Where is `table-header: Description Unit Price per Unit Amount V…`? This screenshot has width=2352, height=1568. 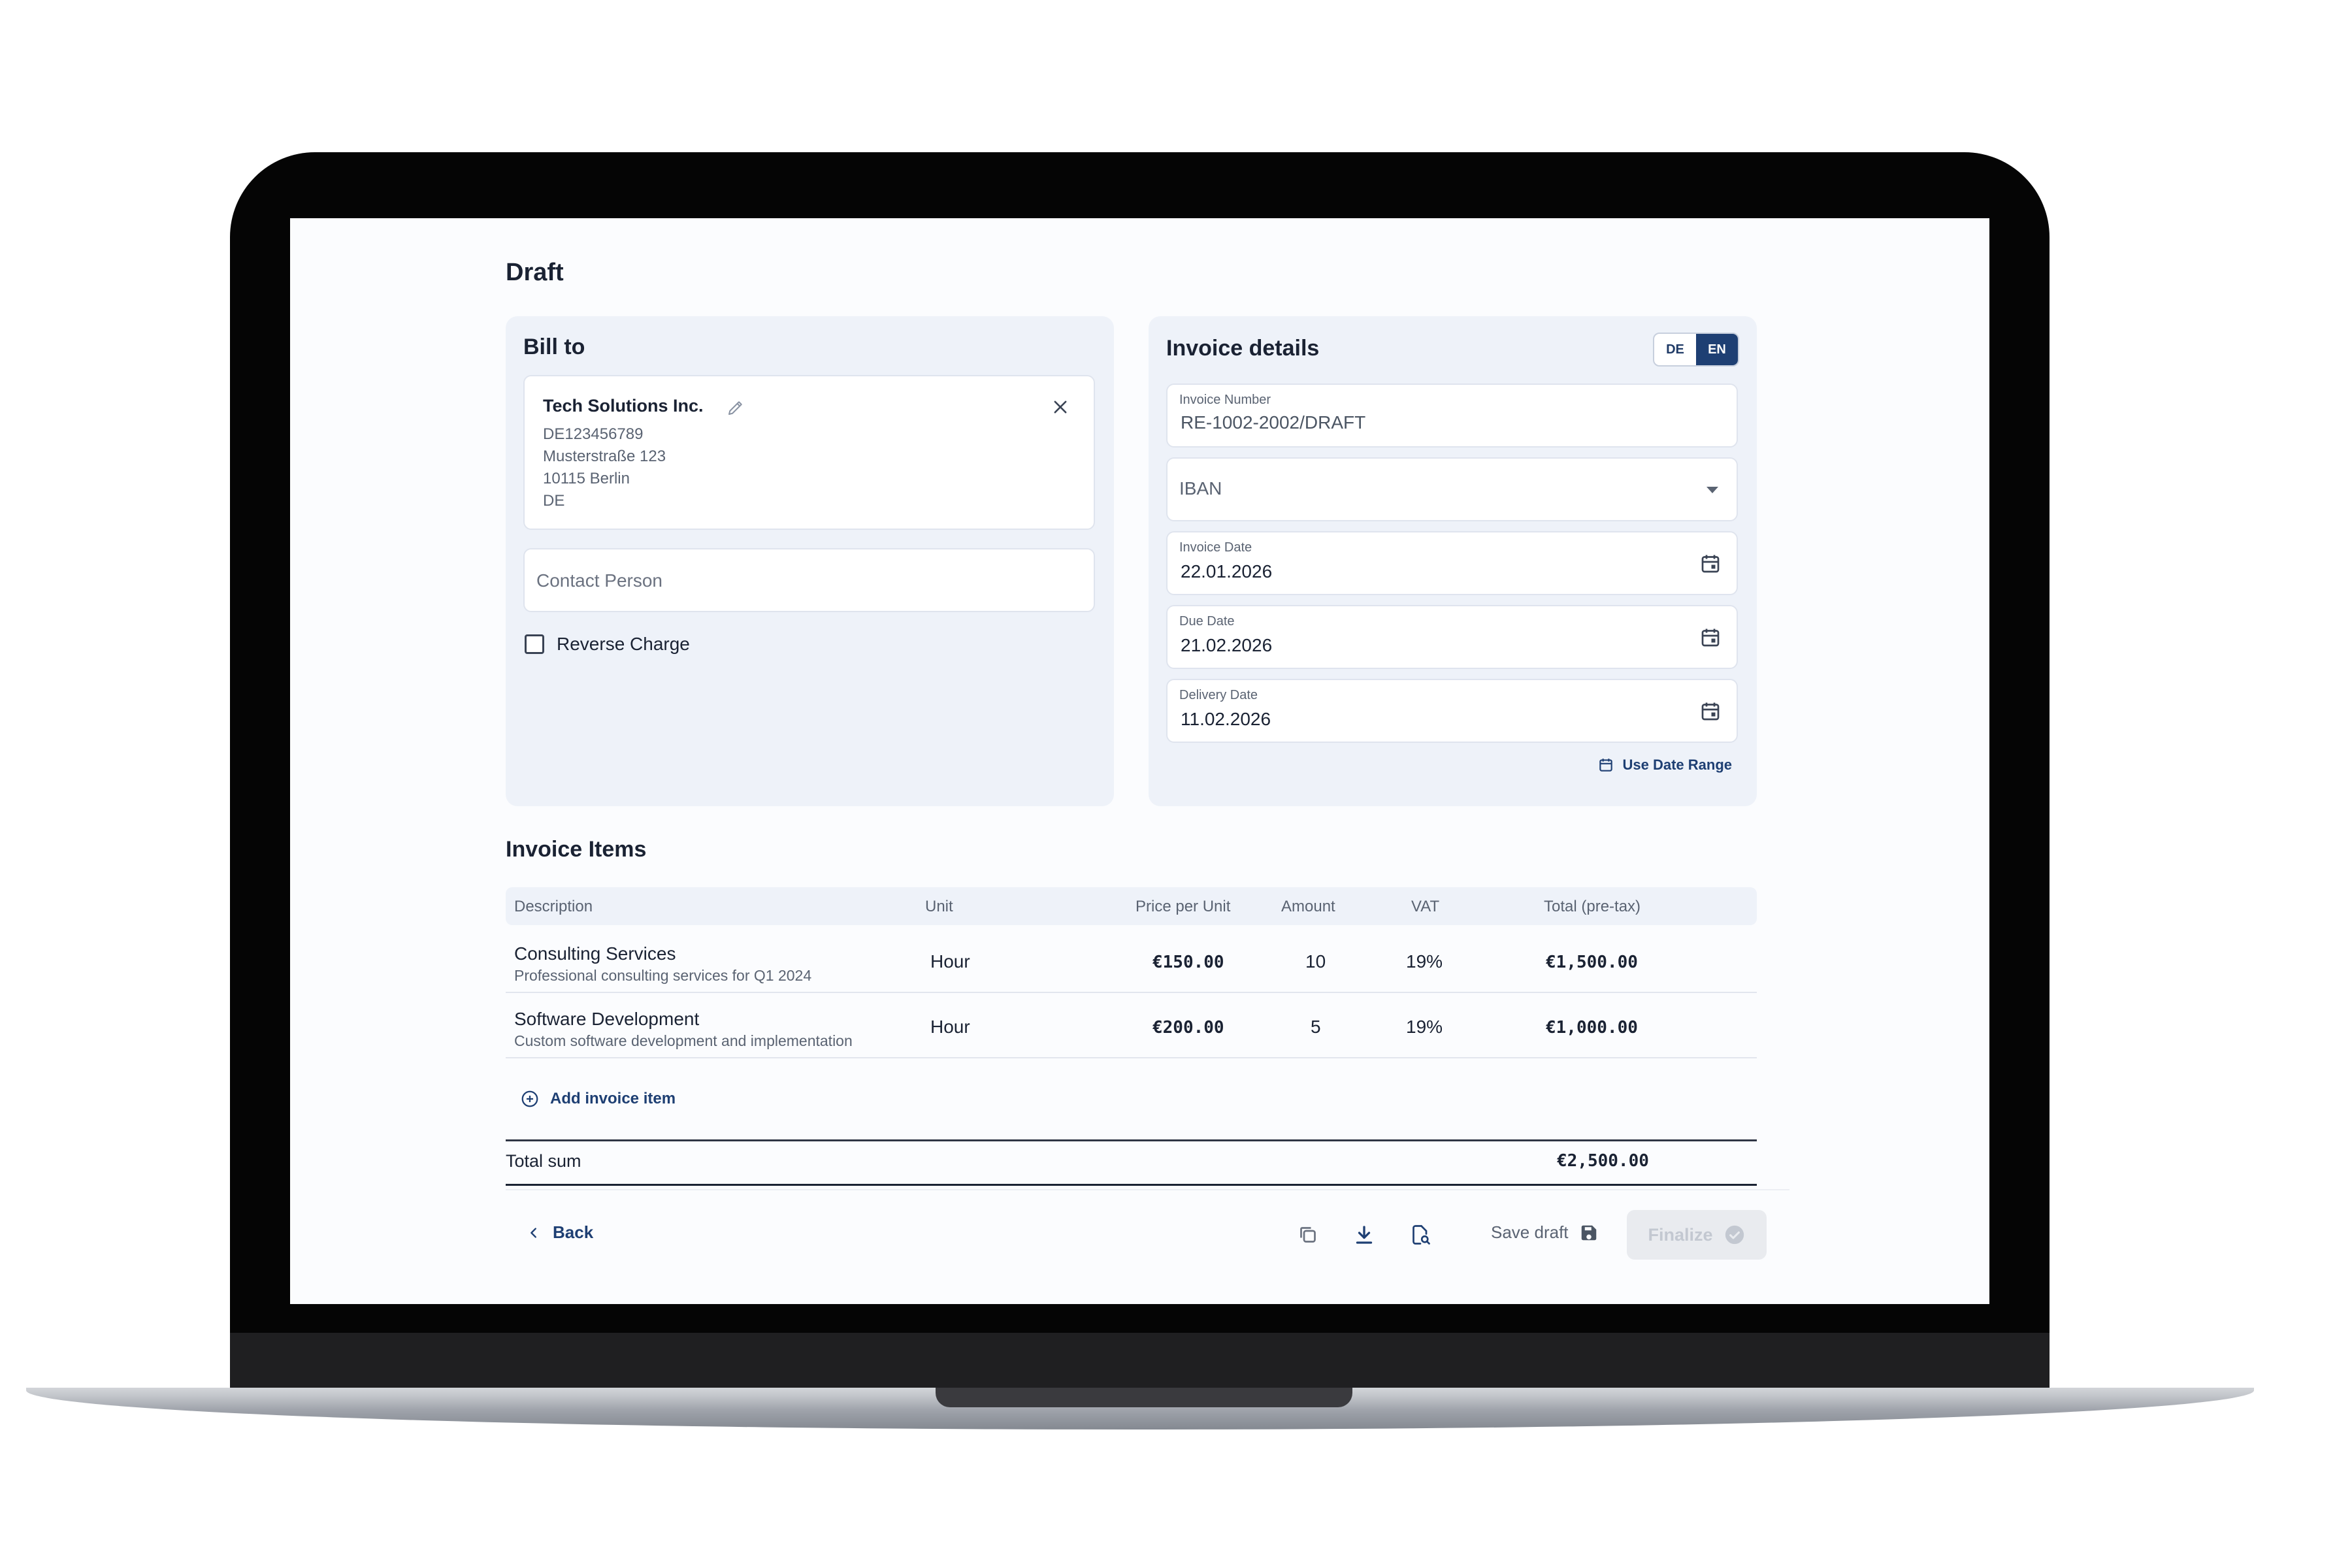 table-header: Description Unit Price per Unit Amount V… is located at coordinates (1131, 906).